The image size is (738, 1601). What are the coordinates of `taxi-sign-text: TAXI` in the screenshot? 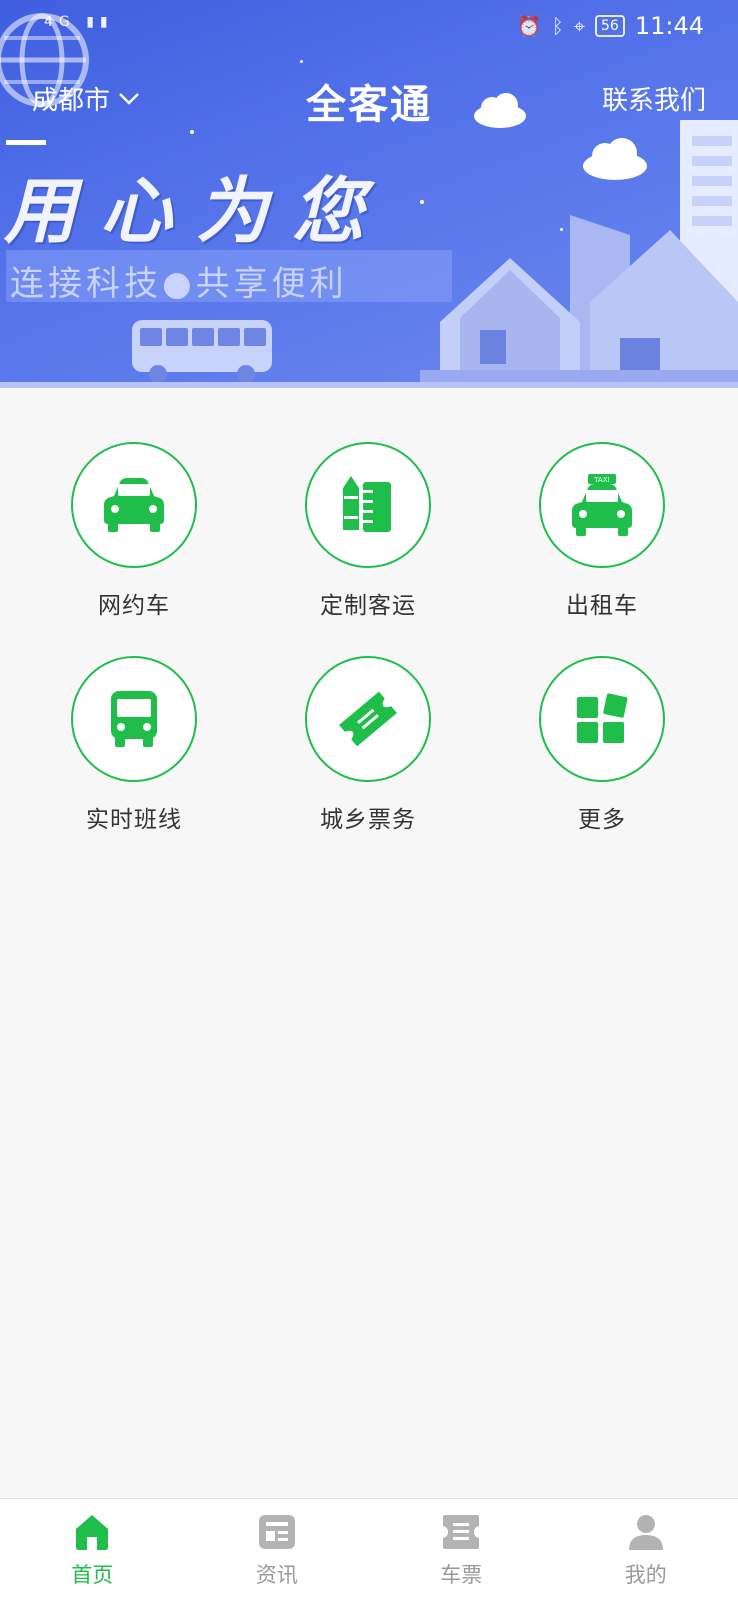 It's located at (601, 480).